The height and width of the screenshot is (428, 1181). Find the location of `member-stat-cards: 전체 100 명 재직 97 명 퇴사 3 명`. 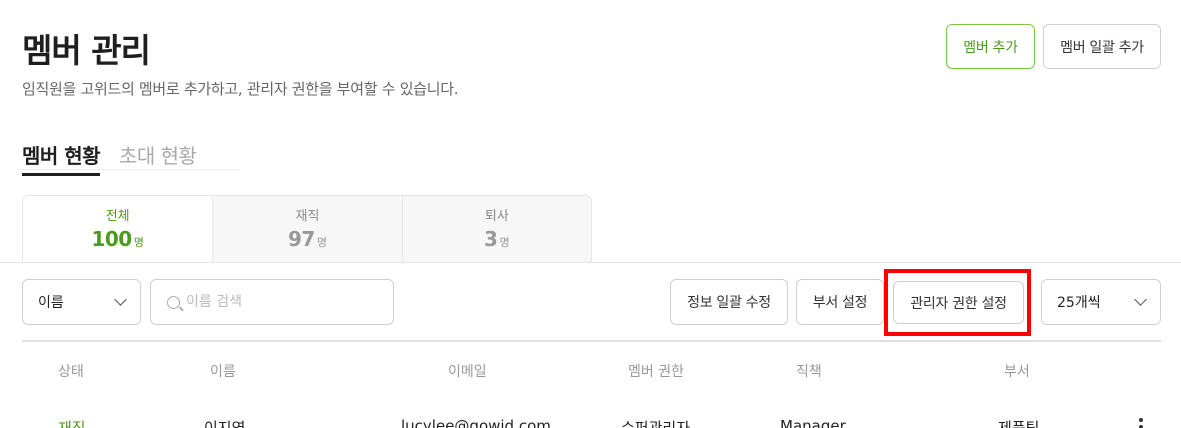

member-stat-cards: 전체 100 명 재직 97 명 퇴사 3 명 is located at coordinates (307, 229).